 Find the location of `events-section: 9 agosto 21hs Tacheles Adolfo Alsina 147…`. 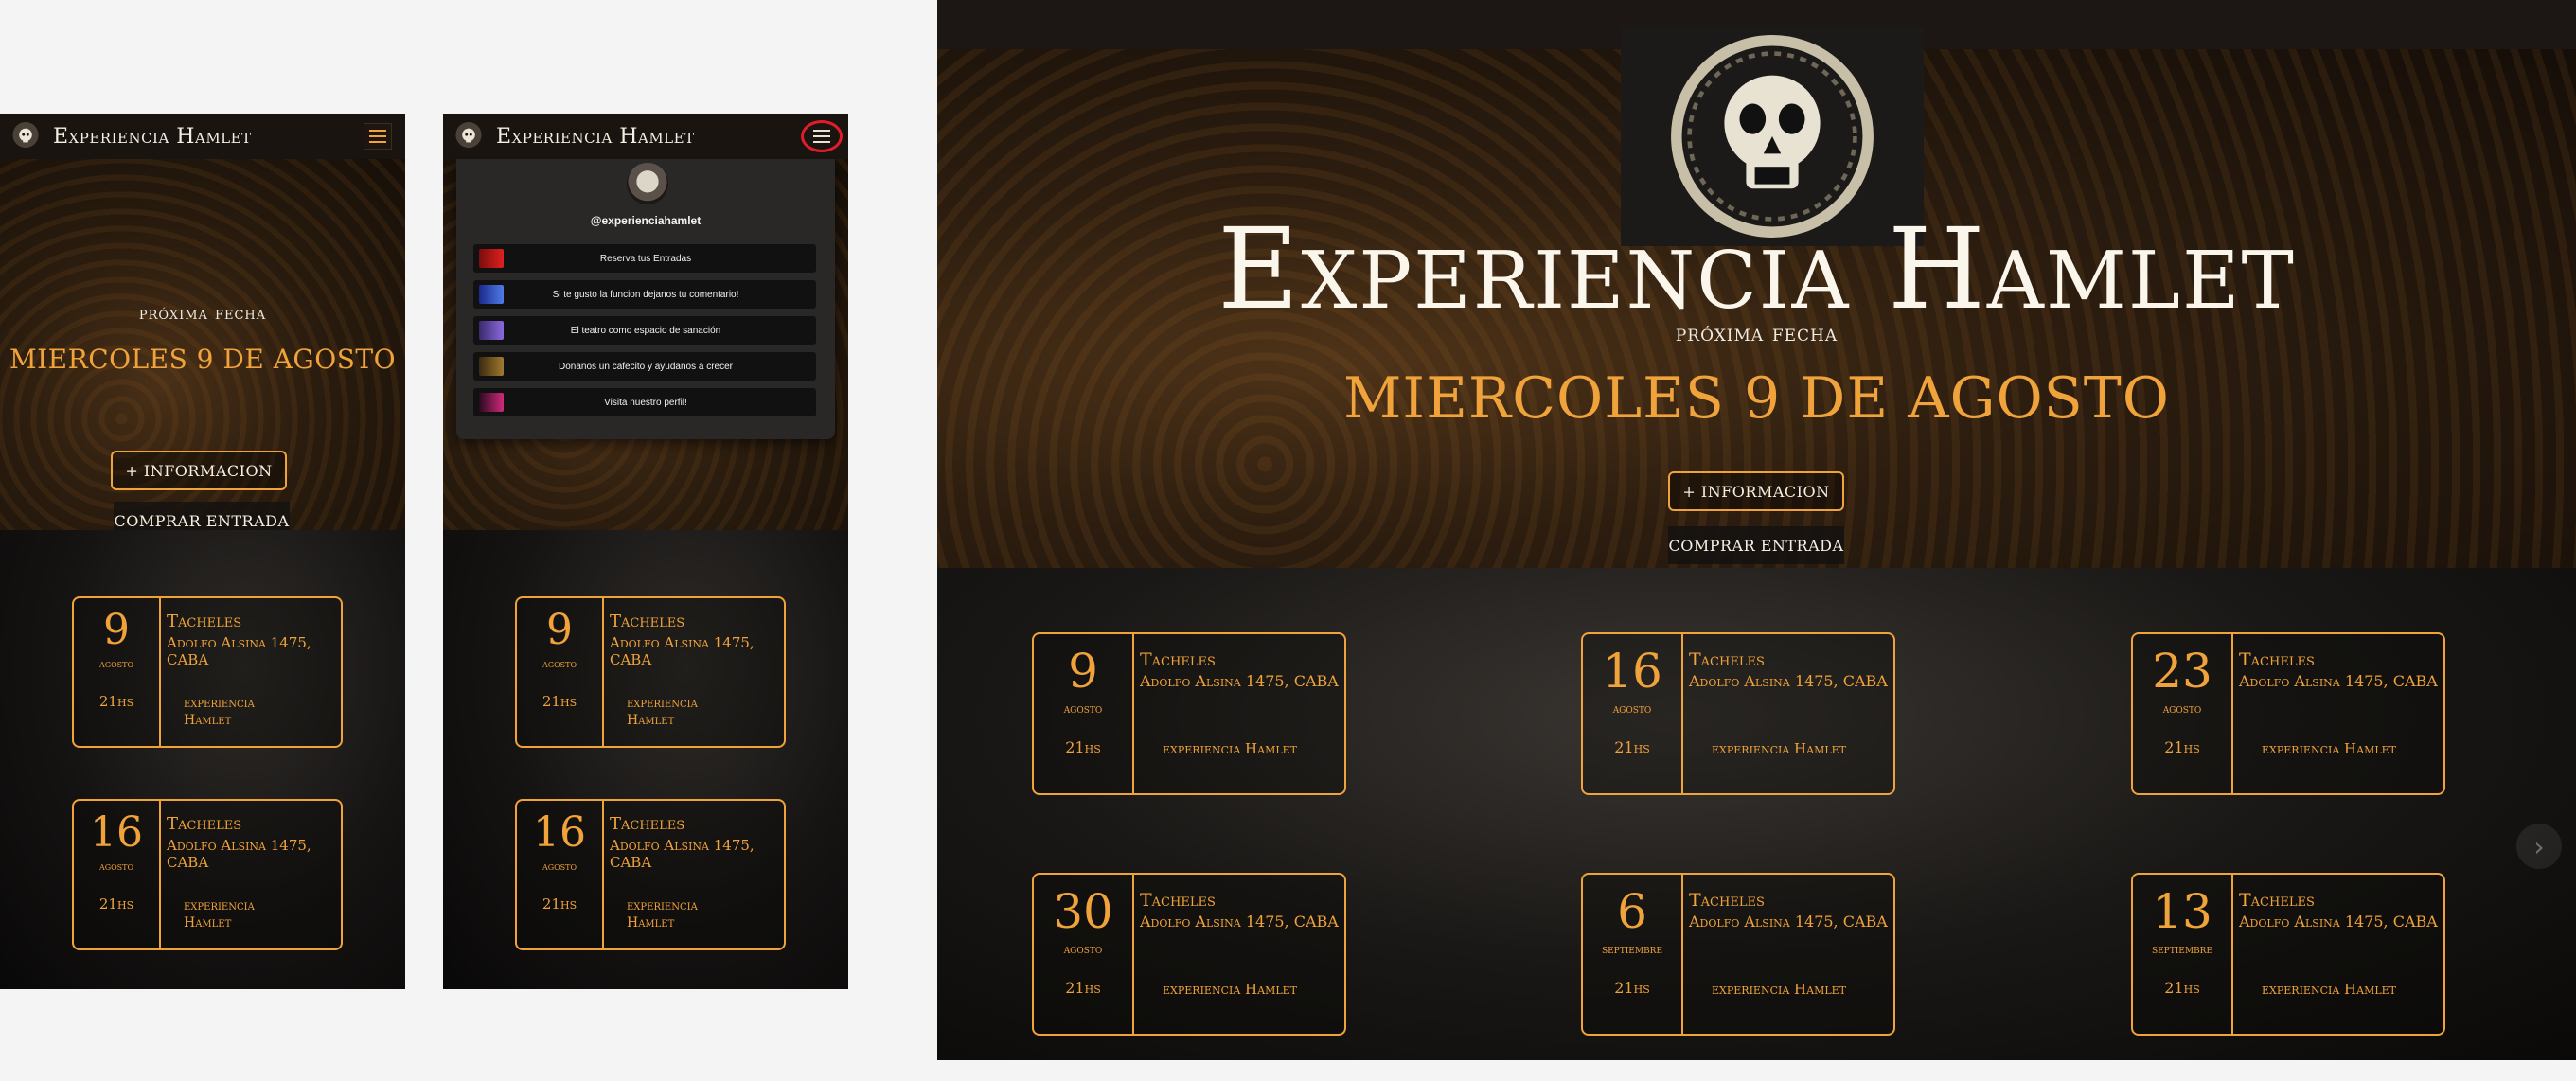

events-section: 9 agosto 21hs Tacheles Adolfo Alsina 147… is located at coordinates (645, 759).